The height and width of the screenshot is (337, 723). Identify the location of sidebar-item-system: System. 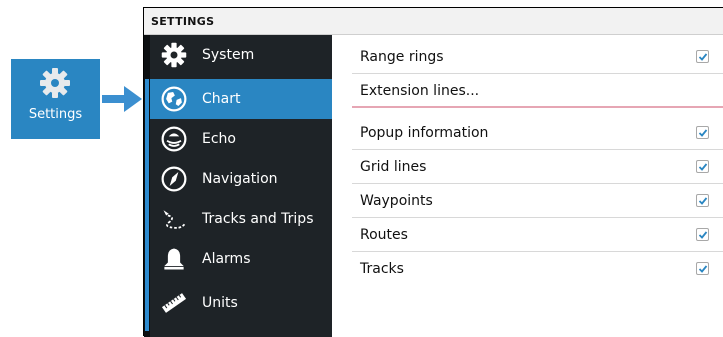
(241, 55).